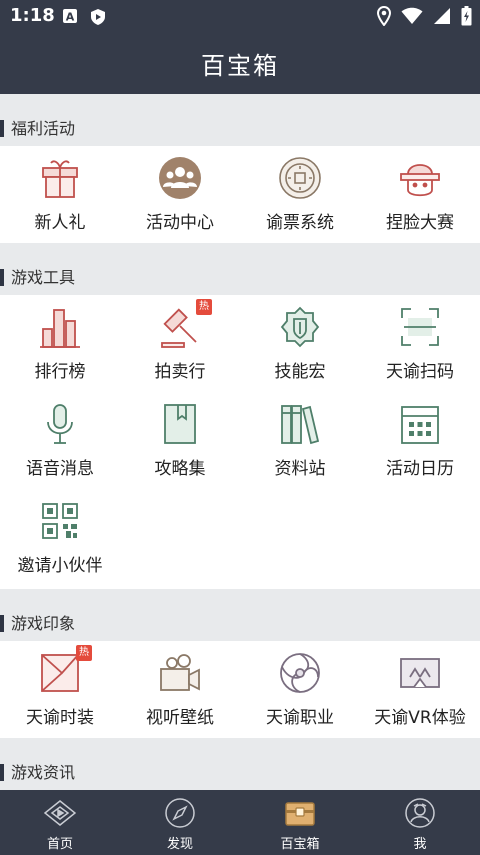 Image resolution: width=480 pixels, height=855 pixels. Describe the element at coordinates (180, 223) in the screenshot. I see `grid-item-label: 活动中心` at that location.